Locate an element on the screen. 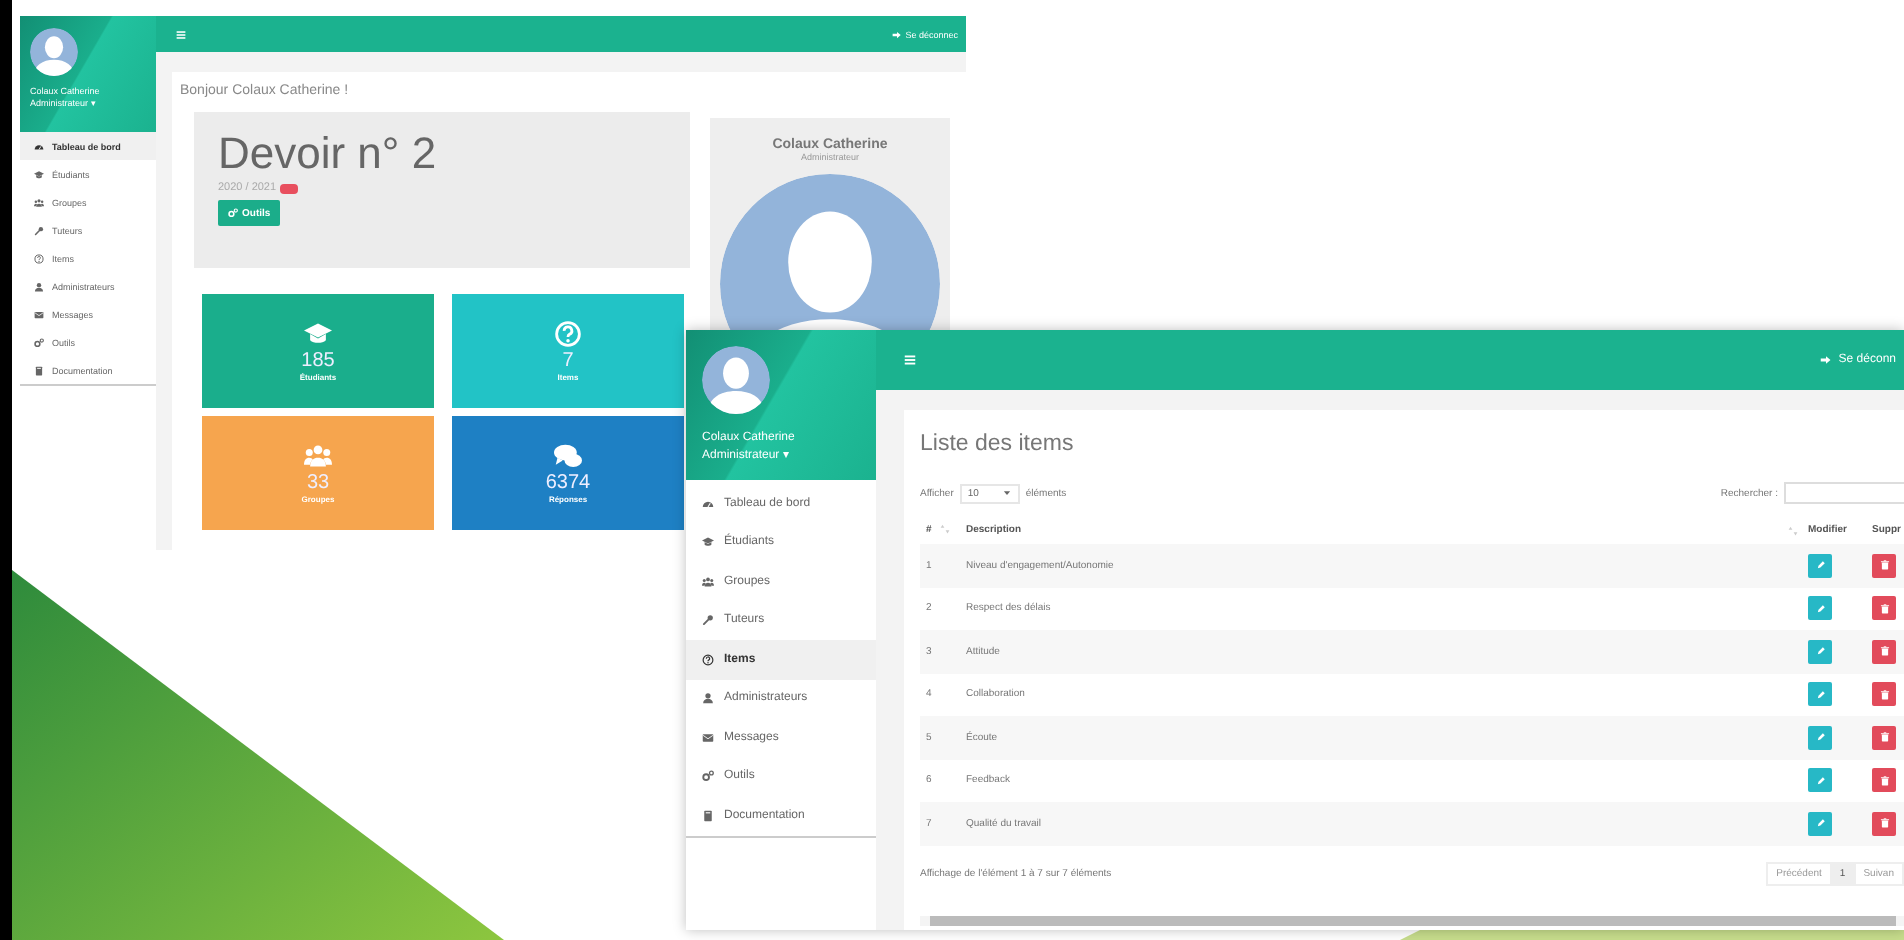 The width and height of the screenshot is (1904, 940). caret-icon is located at coordinates (1006, 493).